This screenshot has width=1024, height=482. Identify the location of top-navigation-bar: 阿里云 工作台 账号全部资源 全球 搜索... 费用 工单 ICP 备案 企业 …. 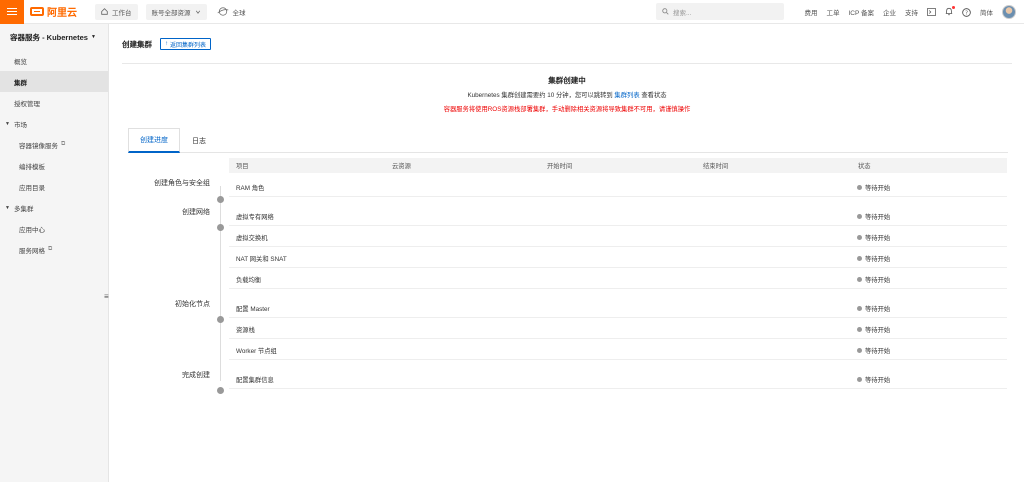
(512, 12).